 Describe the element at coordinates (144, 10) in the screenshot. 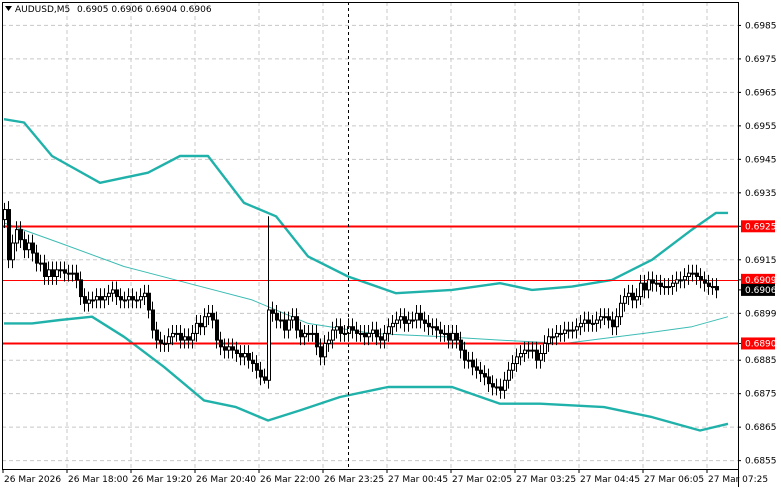

I see `ohlc-readout: 0.6905 0.6906 0.6904 0.6906` at that location.